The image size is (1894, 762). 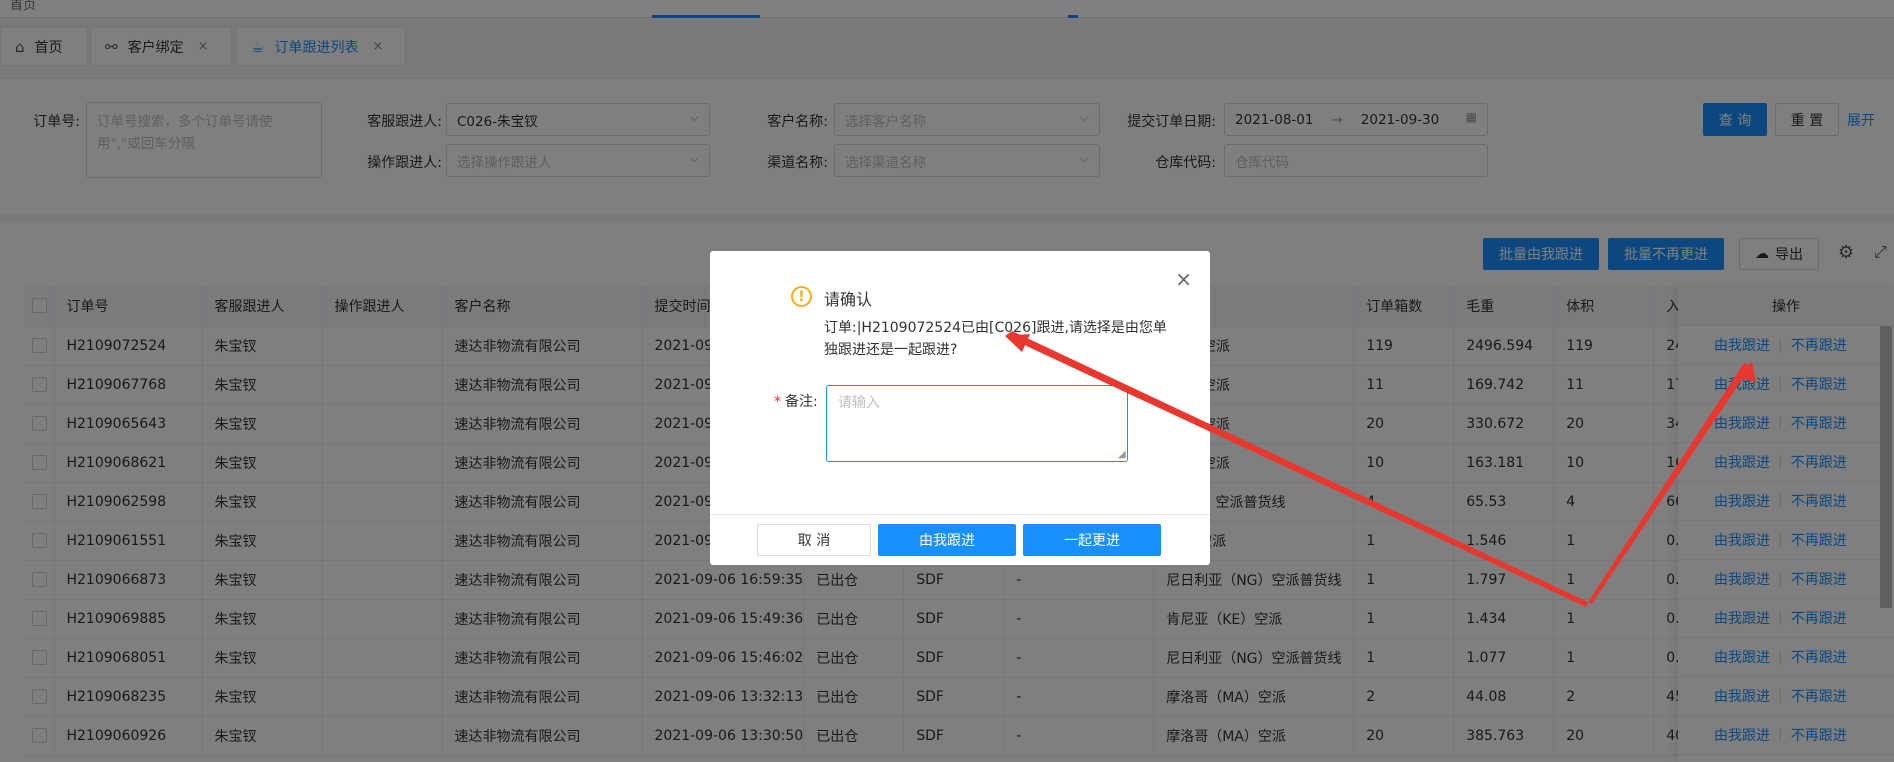 What do you see at coordinates (1669, 483) in the screenshot?
I see `annotation-arrow-to-column` at bounding box center [1669, 483].